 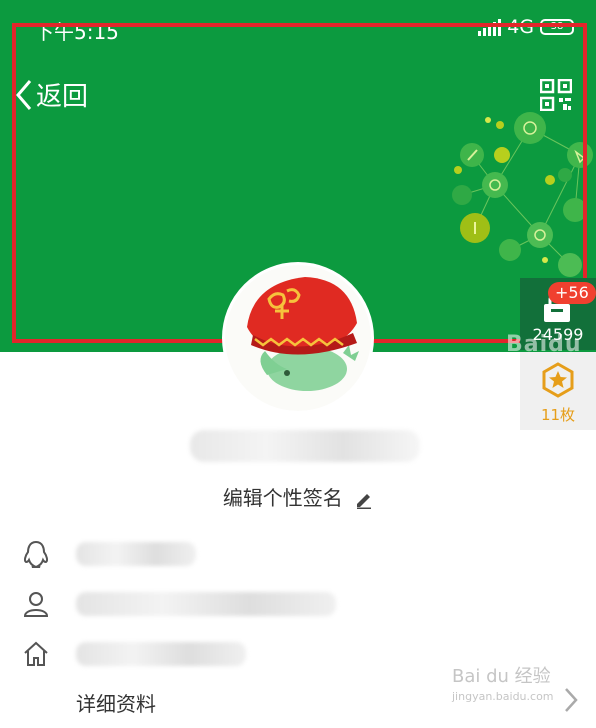 I want to click on watermark-bottom: Bai du 经验 jingyan.baidu.com, so click(x=522, y=692).